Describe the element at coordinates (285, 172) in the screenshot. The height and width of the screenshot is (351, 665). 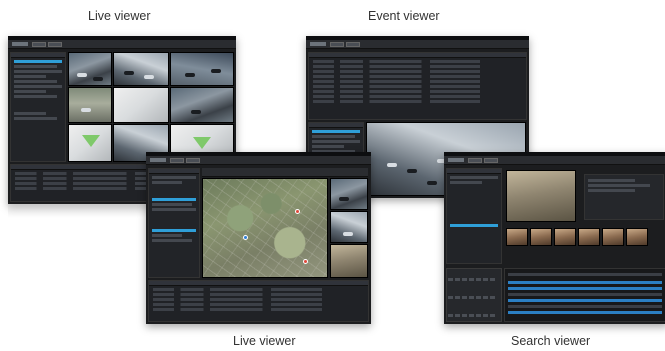
I see `map-toolbar` at that location.